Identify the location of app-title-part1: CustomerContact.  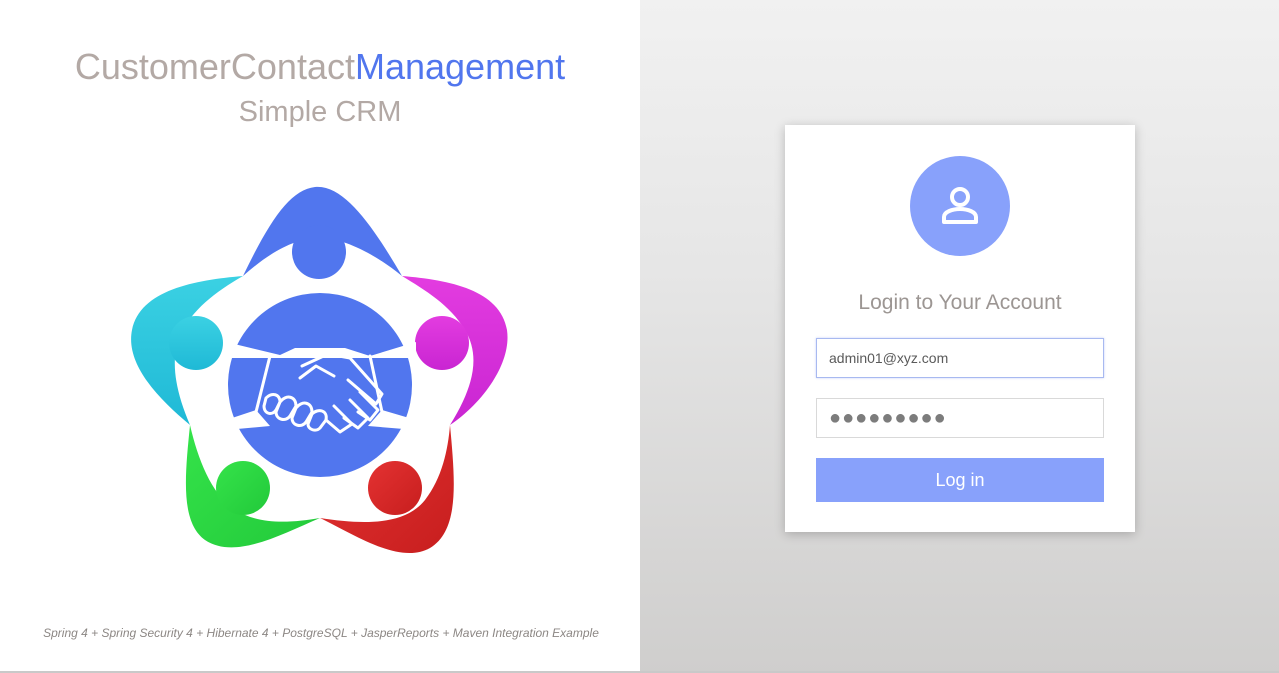
(214, 66).